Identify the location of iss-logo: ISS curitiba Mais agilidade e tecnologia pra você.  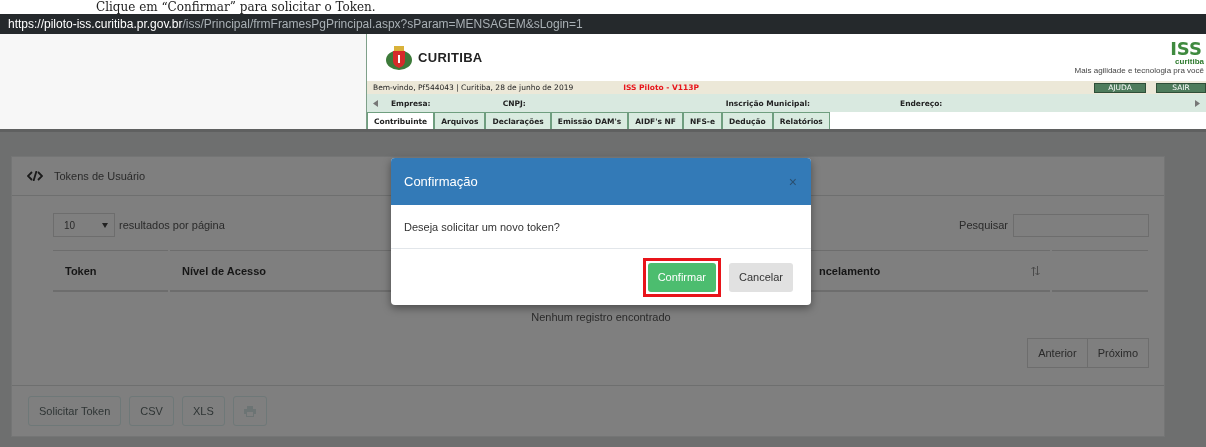
(1139, 57).